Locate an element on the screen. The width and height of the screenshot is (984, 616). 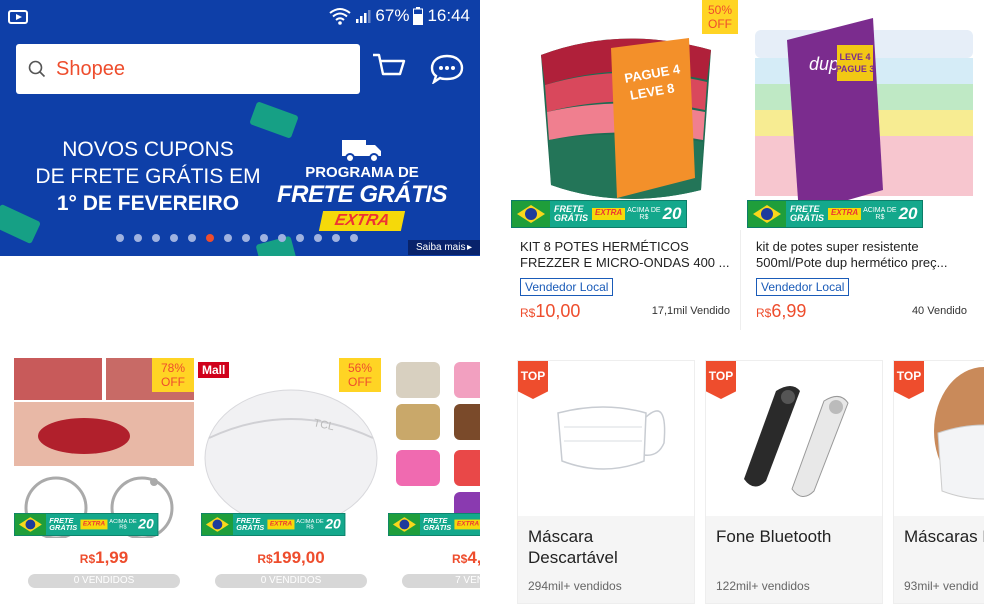
saiba-mais-link: Saiba mais ▸ is located at coordinates (444, 247).